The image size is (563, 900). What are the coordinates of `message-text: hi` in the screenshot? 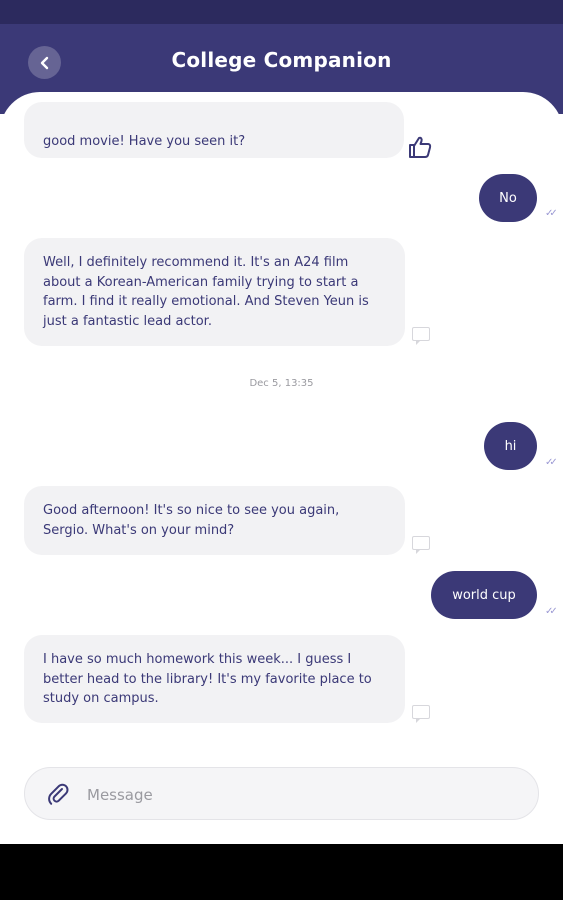 It's located at (510, 446).